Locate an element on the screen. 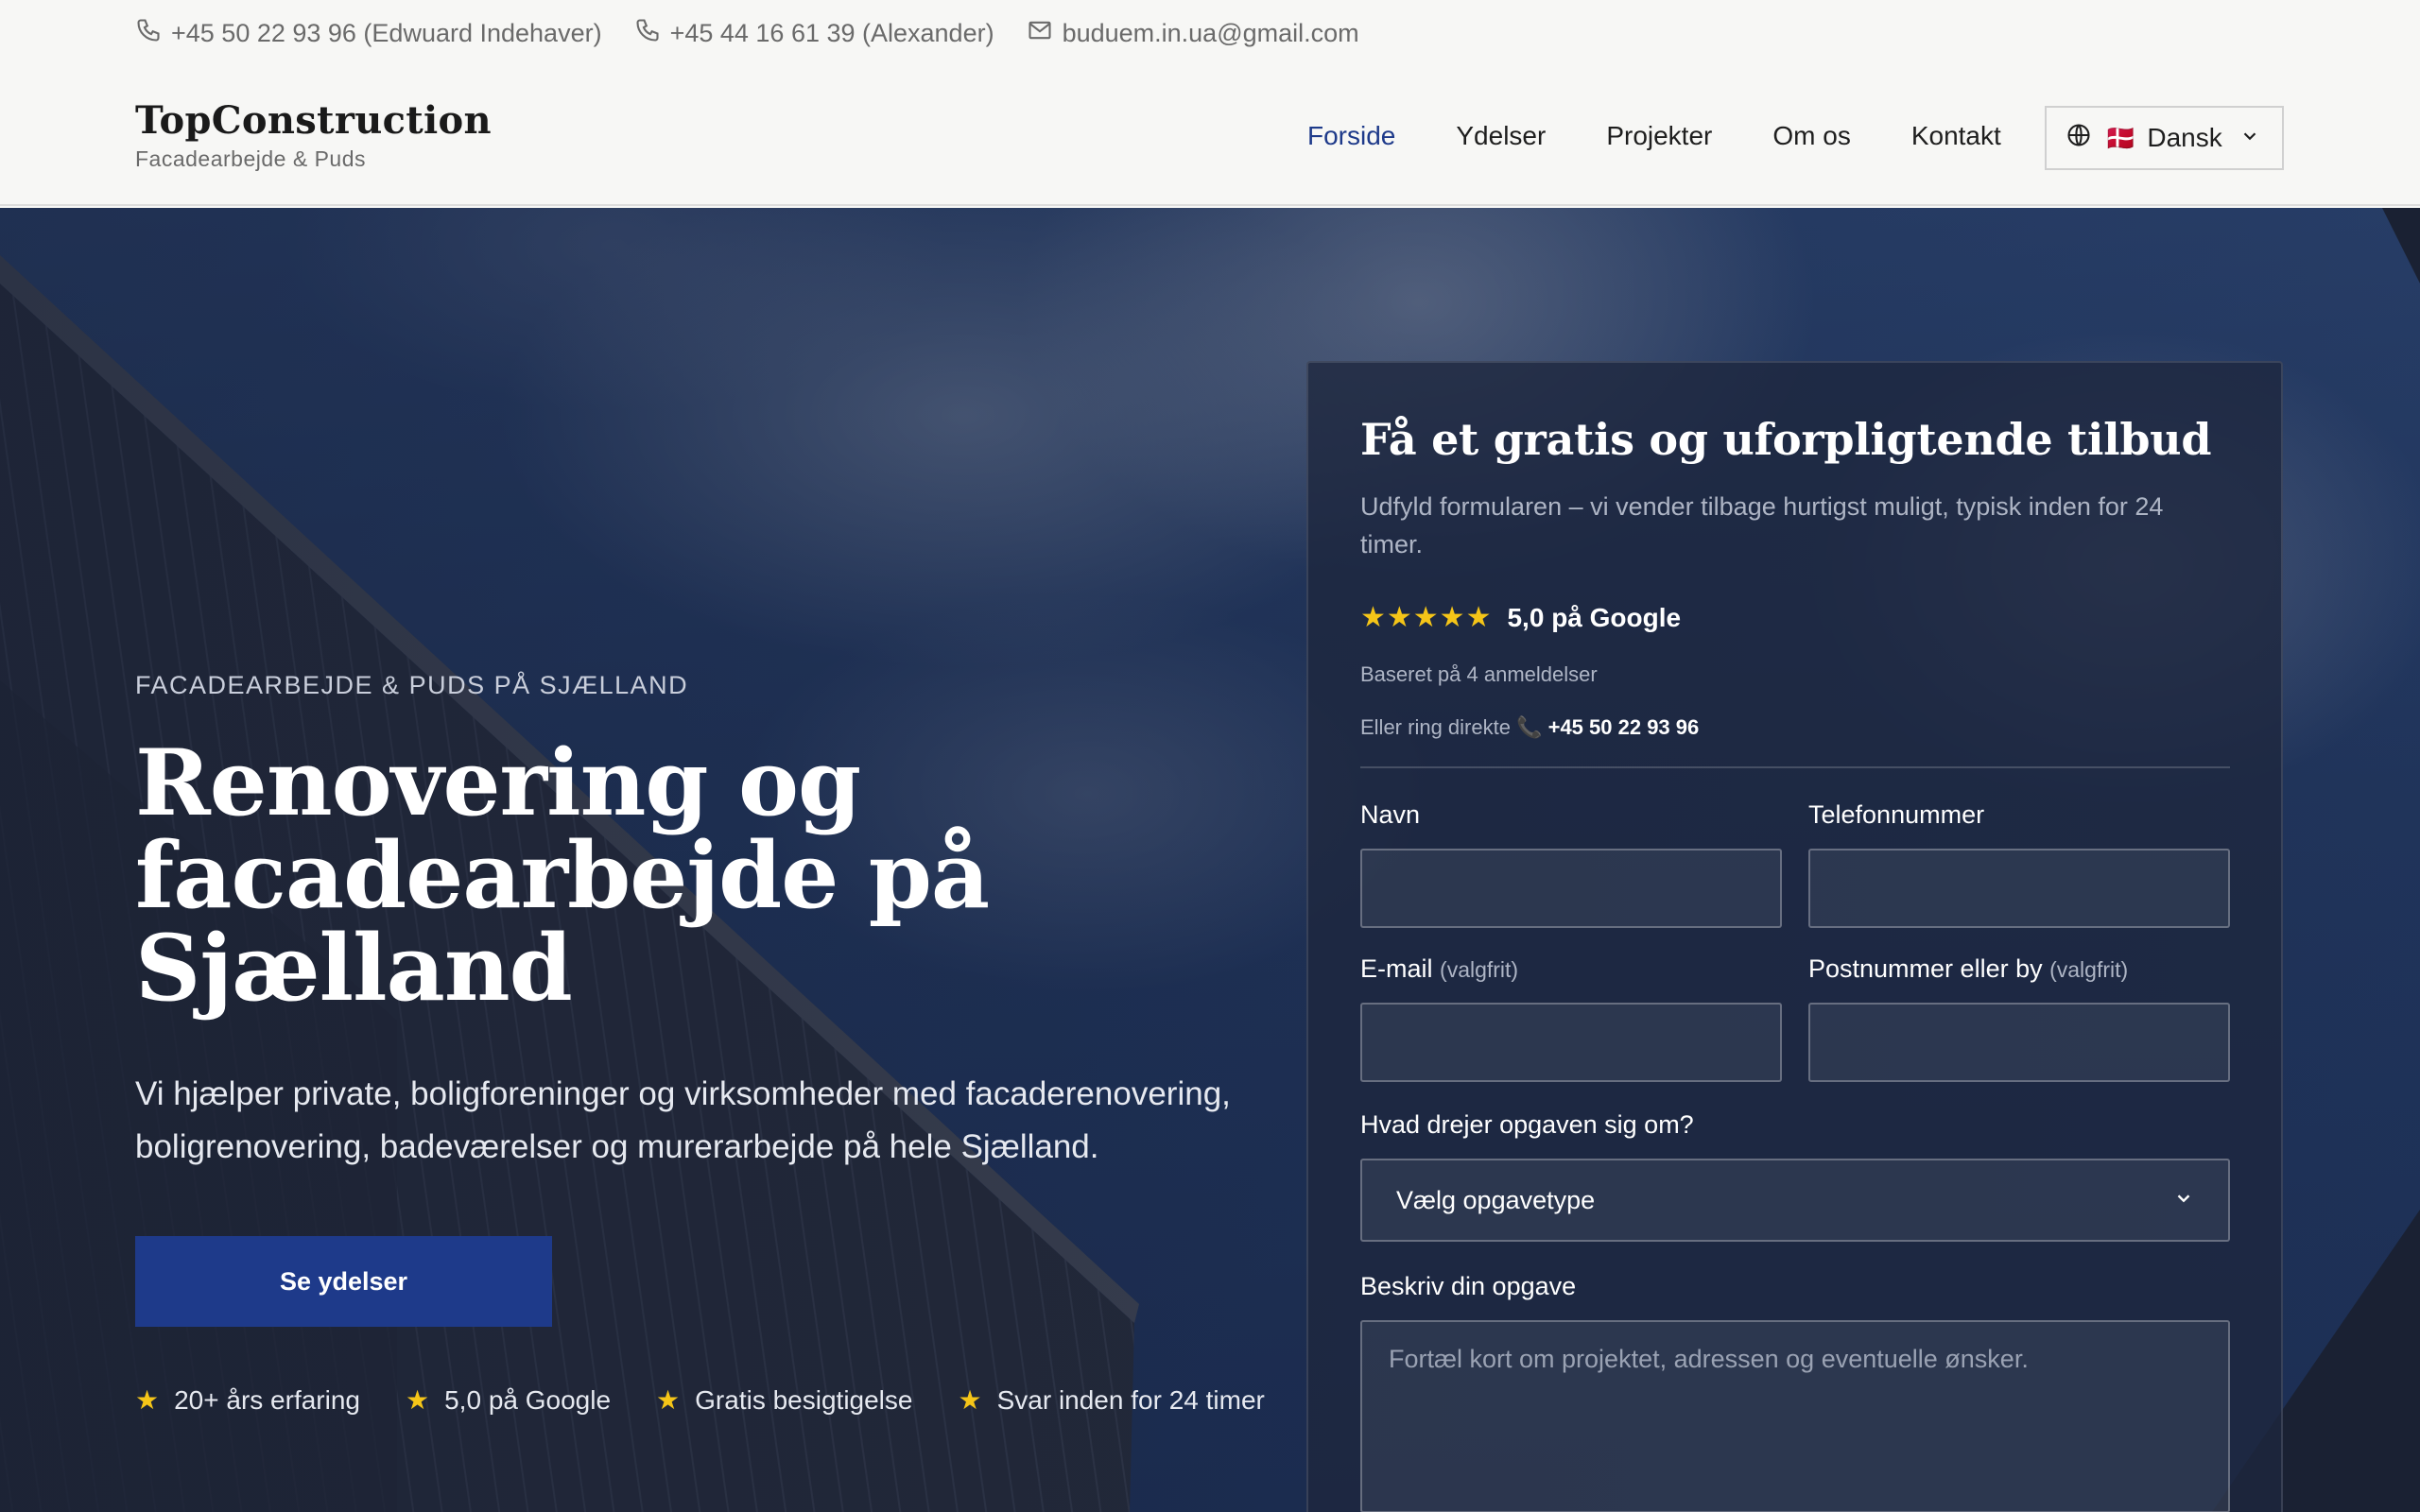 The width and height of the screenshot is (2420, 1512). name-field-group: Navn is located at coordinates (1571, 864).